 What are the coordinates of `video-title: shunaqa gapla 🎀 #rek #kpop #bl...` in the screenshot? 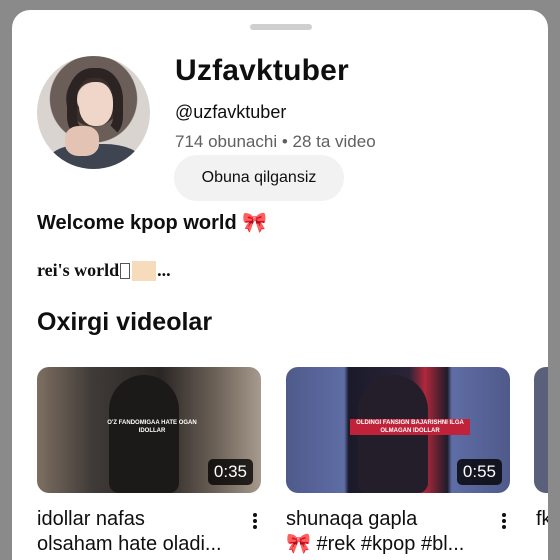 It's located at (384, 532).